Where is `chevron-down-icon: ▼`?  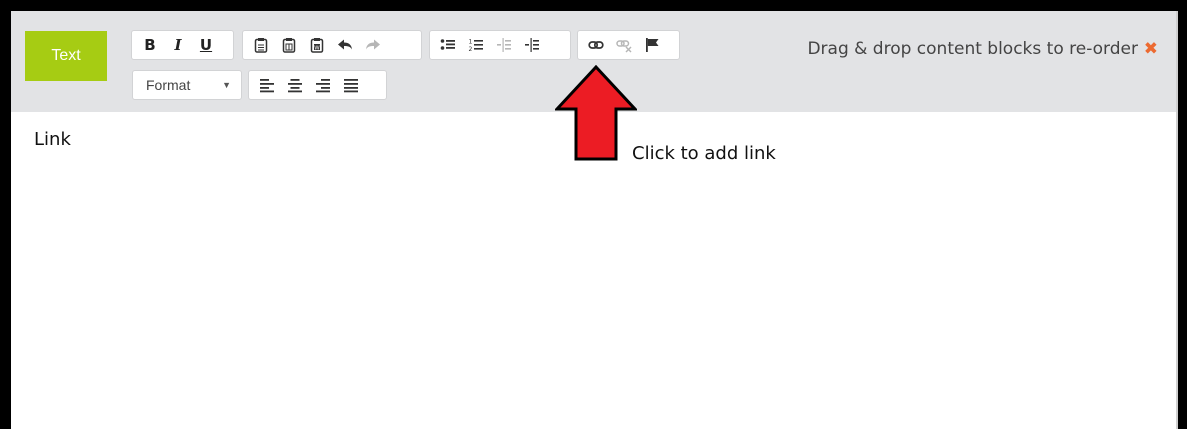
chevron-down-icon: ▼ is located at coordinates (226, 85).